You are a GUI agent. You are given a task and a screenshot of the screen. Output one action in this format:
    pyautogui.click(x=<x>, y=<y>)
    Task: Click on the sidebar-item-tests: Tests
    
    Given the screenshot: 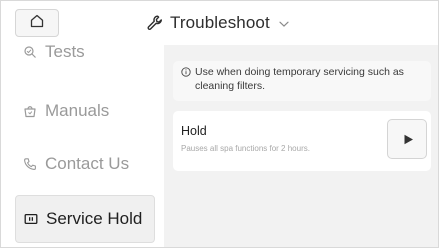 What is the action you would take?
    pyautogui.click(x=85, y=52)
    